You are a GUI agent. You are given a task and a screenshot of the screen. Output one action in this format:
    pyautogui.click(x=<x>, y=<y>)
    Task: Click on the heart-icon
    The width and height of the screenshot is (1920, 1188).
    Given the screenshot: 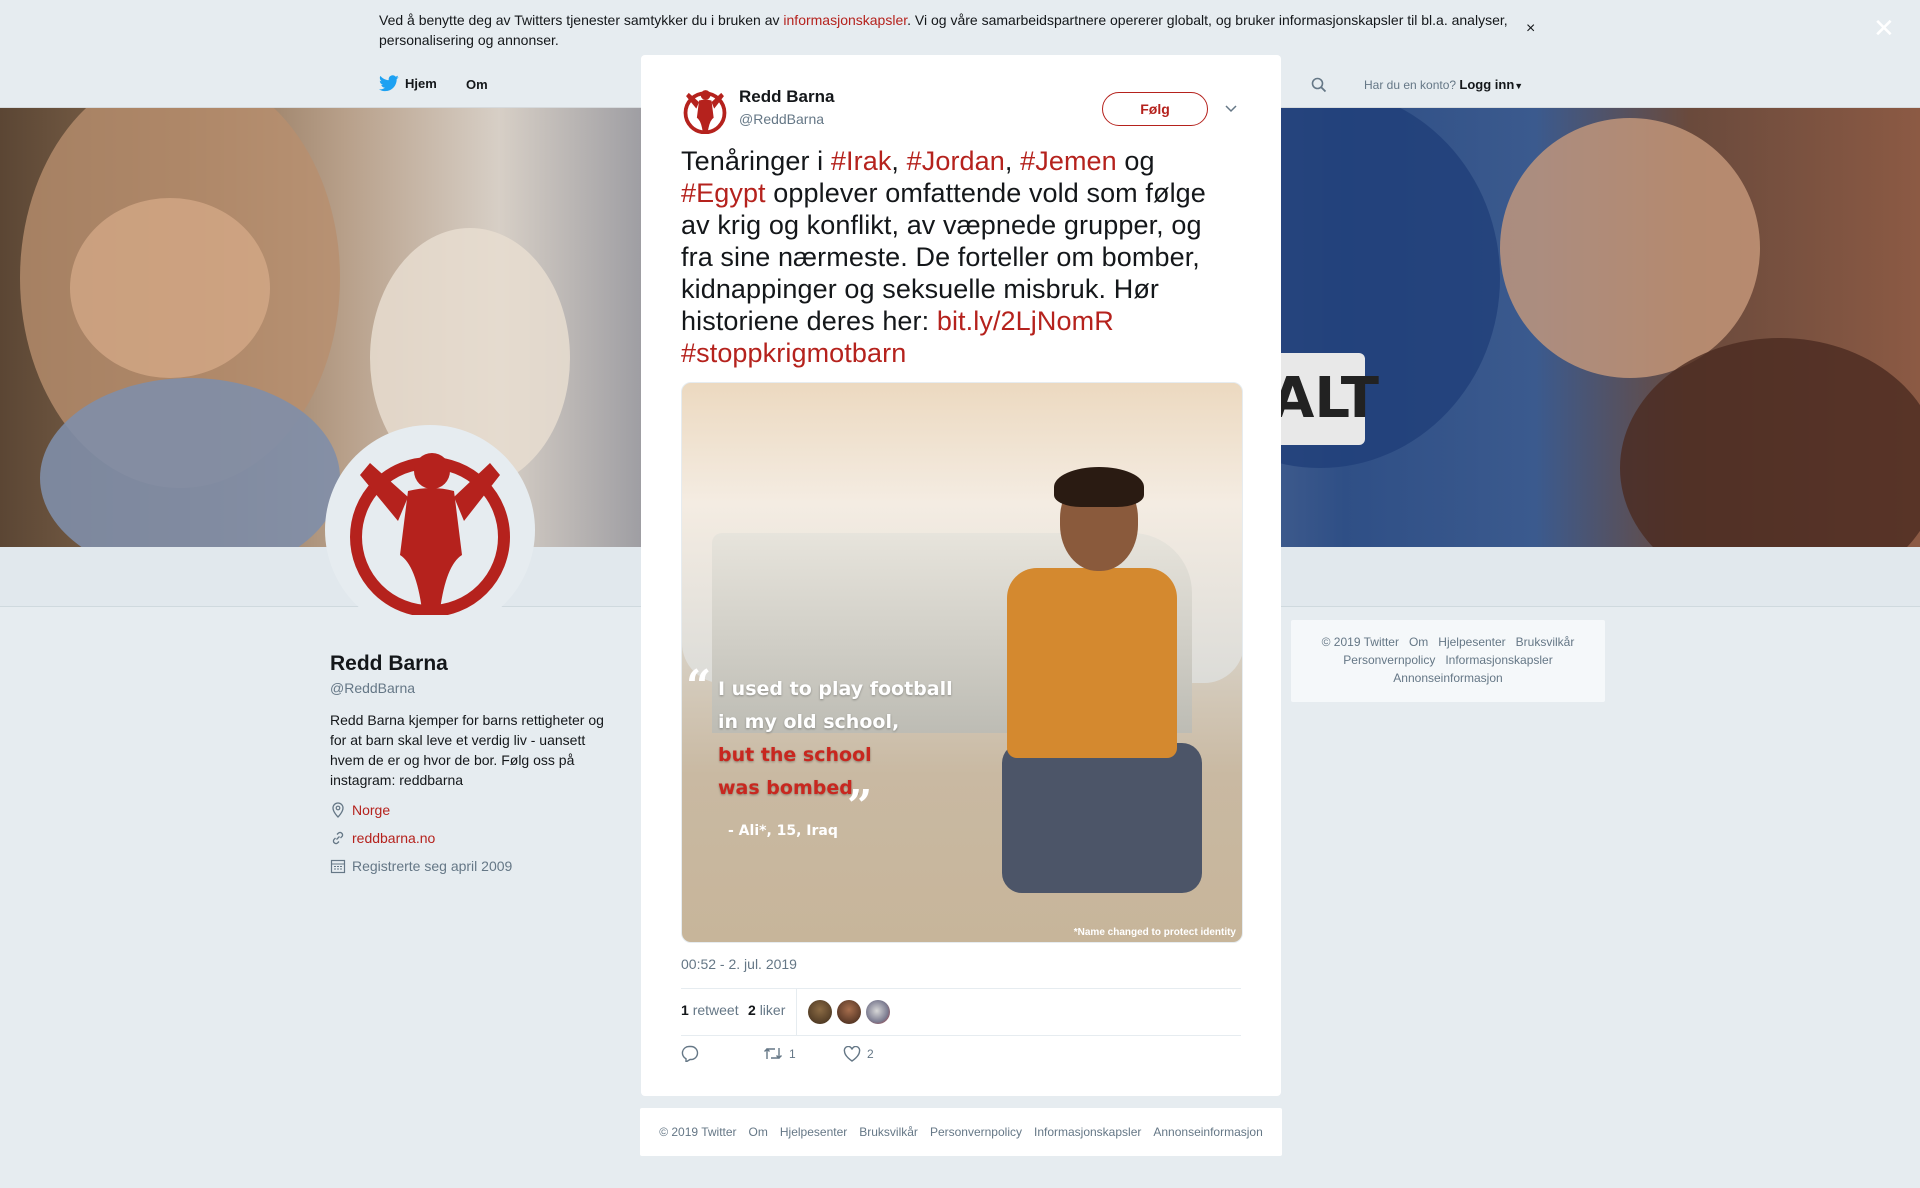 What is the action you would take?
    pyautogui.click(x=852, y=1053)
    